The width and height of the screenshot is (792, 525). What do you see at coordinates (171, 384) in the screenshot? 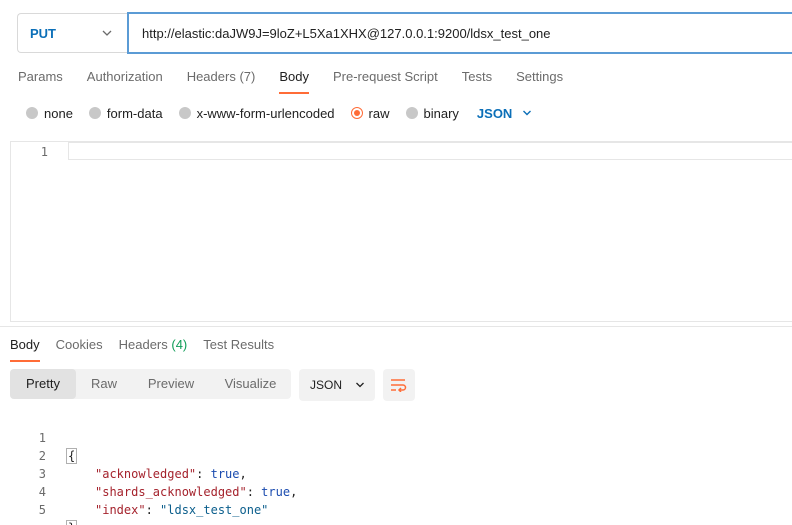
I see `view-preview-button: Preview` at bounding box center [171, 384].